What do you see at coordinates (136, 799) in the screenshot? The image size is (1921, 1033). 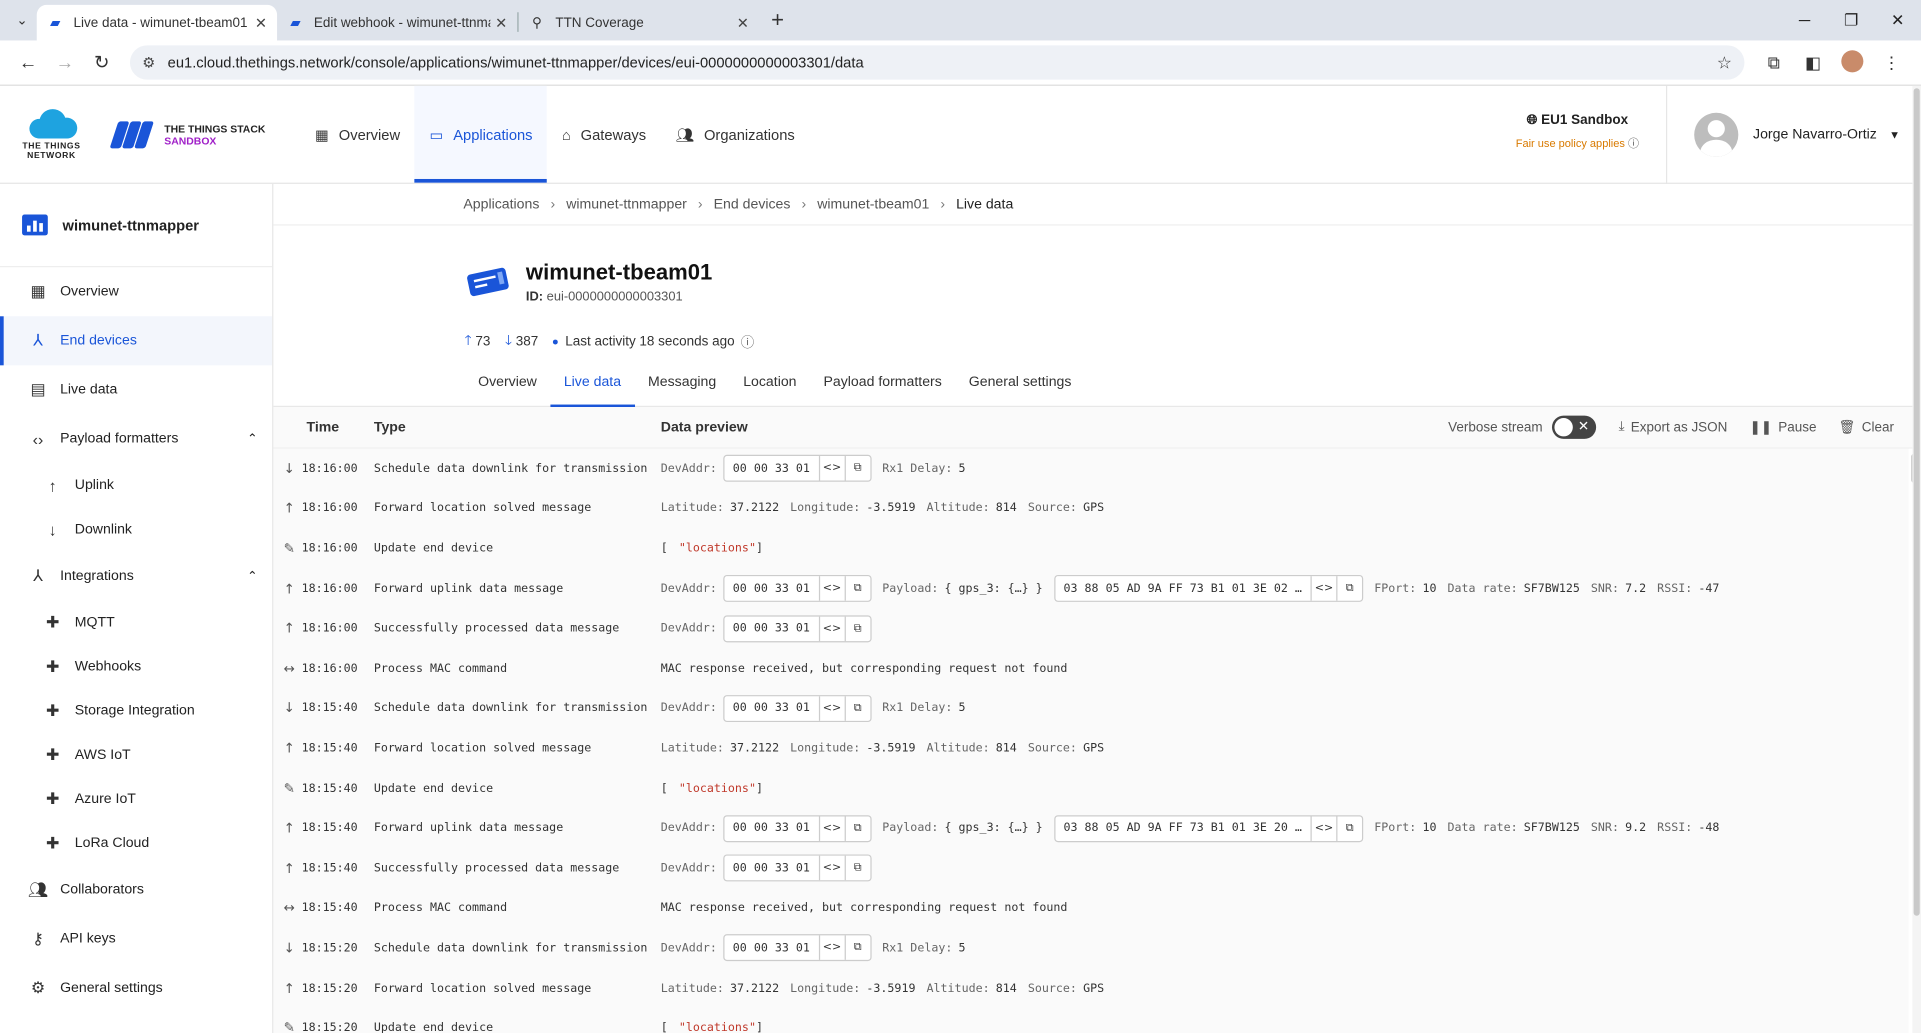 I see `sidebar-item-azure-iot: ✚ Azure IoT` at bounding box center [136, 799].